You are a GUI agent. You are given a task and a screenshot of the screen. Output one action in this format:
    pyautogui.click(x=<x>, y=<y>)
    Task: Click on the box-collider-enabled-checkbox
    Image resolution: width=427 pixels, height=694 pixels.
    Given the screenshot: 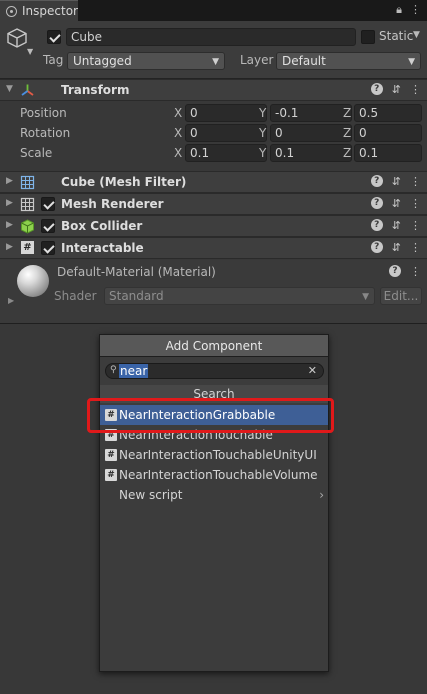 What is the action you would take?
    pyautogui.click(x=48, y=226)
    